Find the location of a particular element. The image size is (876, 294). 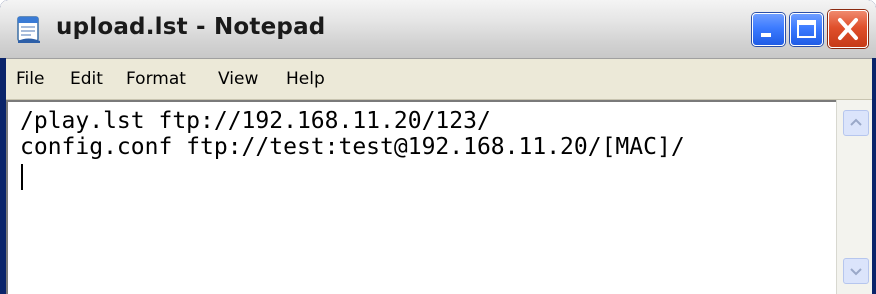

menu-view: View is located at coordinates (238, 79).